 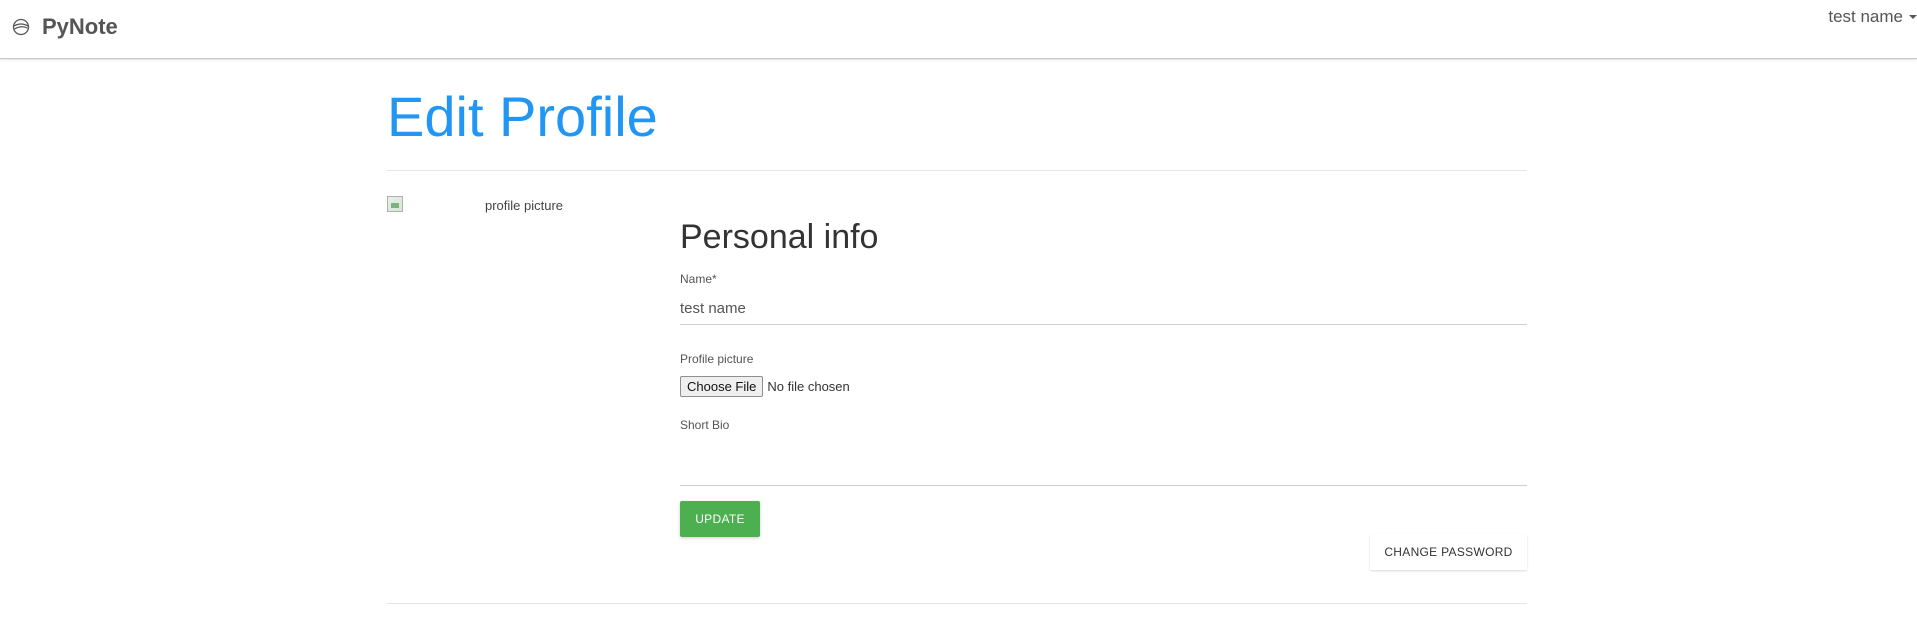 What do you see at coordinates (717, 359) in the screenshot?
I see `profile-picture-label: Profile picture` at bounding box center [717, 359].